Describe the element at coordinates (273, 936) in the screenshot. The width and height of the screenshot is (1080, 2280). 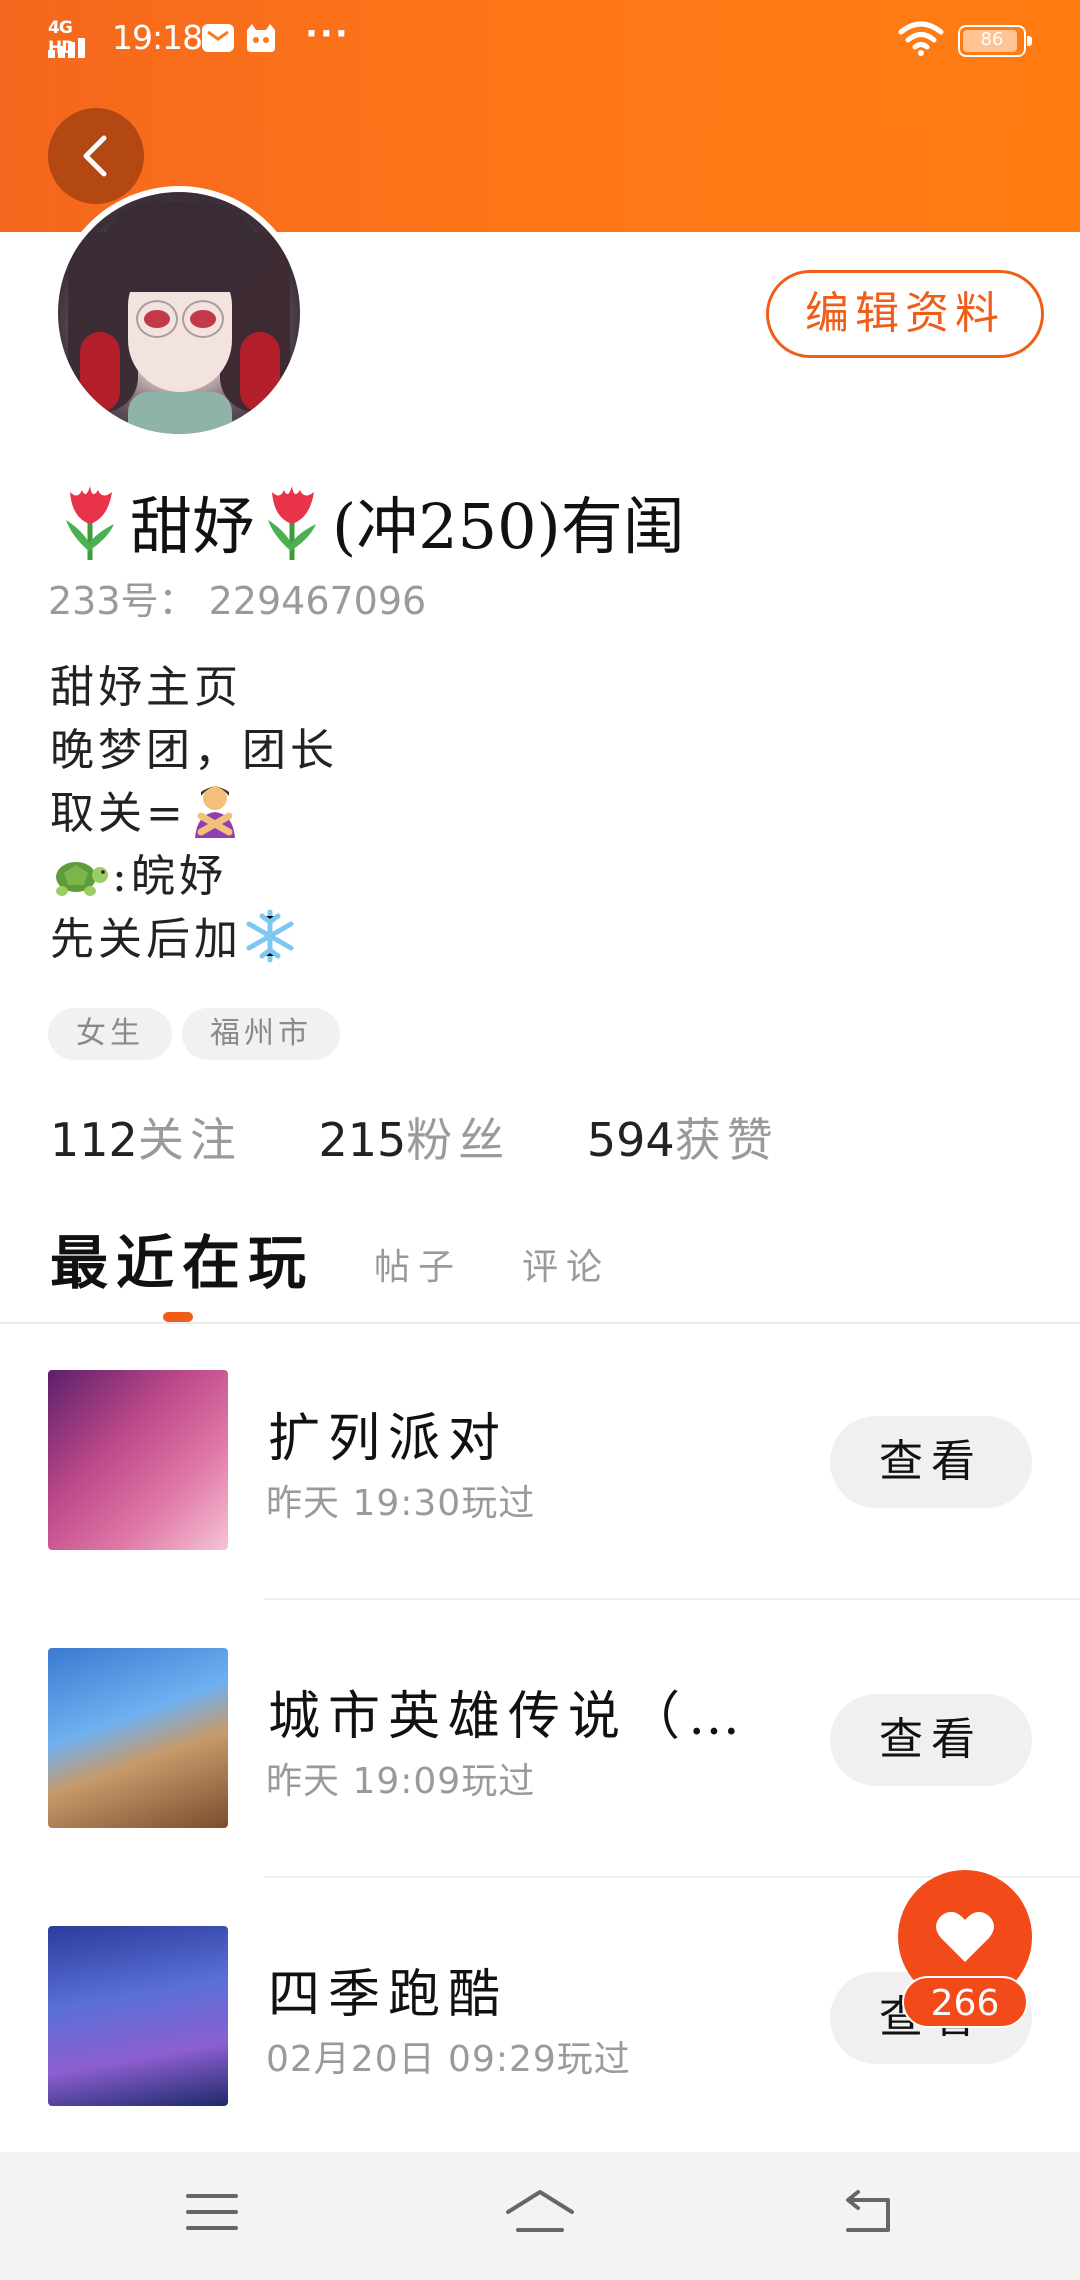
I see `snowflake-emoji-icon` at that location.